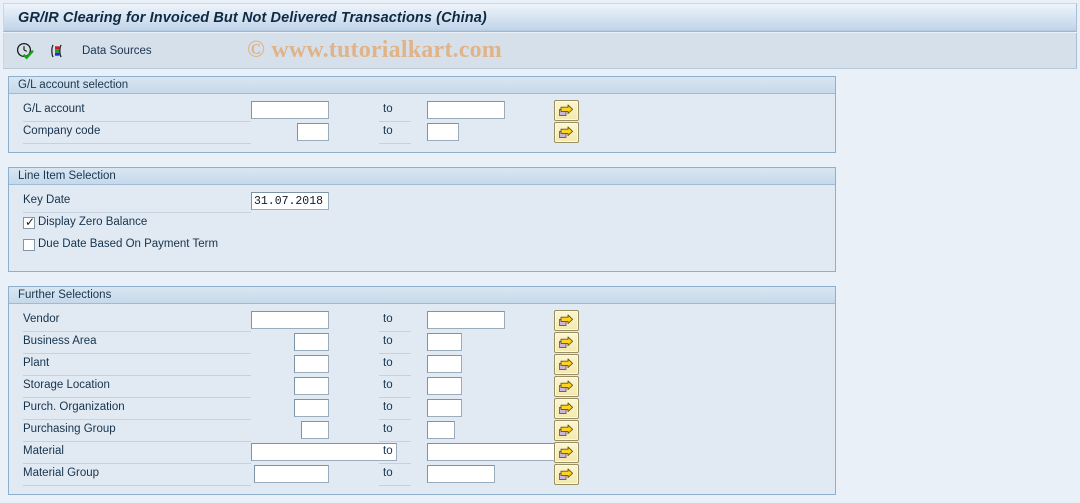 This screenshot has width=1080, height=503. Describe the element at coordinates (422, 387) in the screenshot. I see `row-storage-location: Storage Location to` at that location.